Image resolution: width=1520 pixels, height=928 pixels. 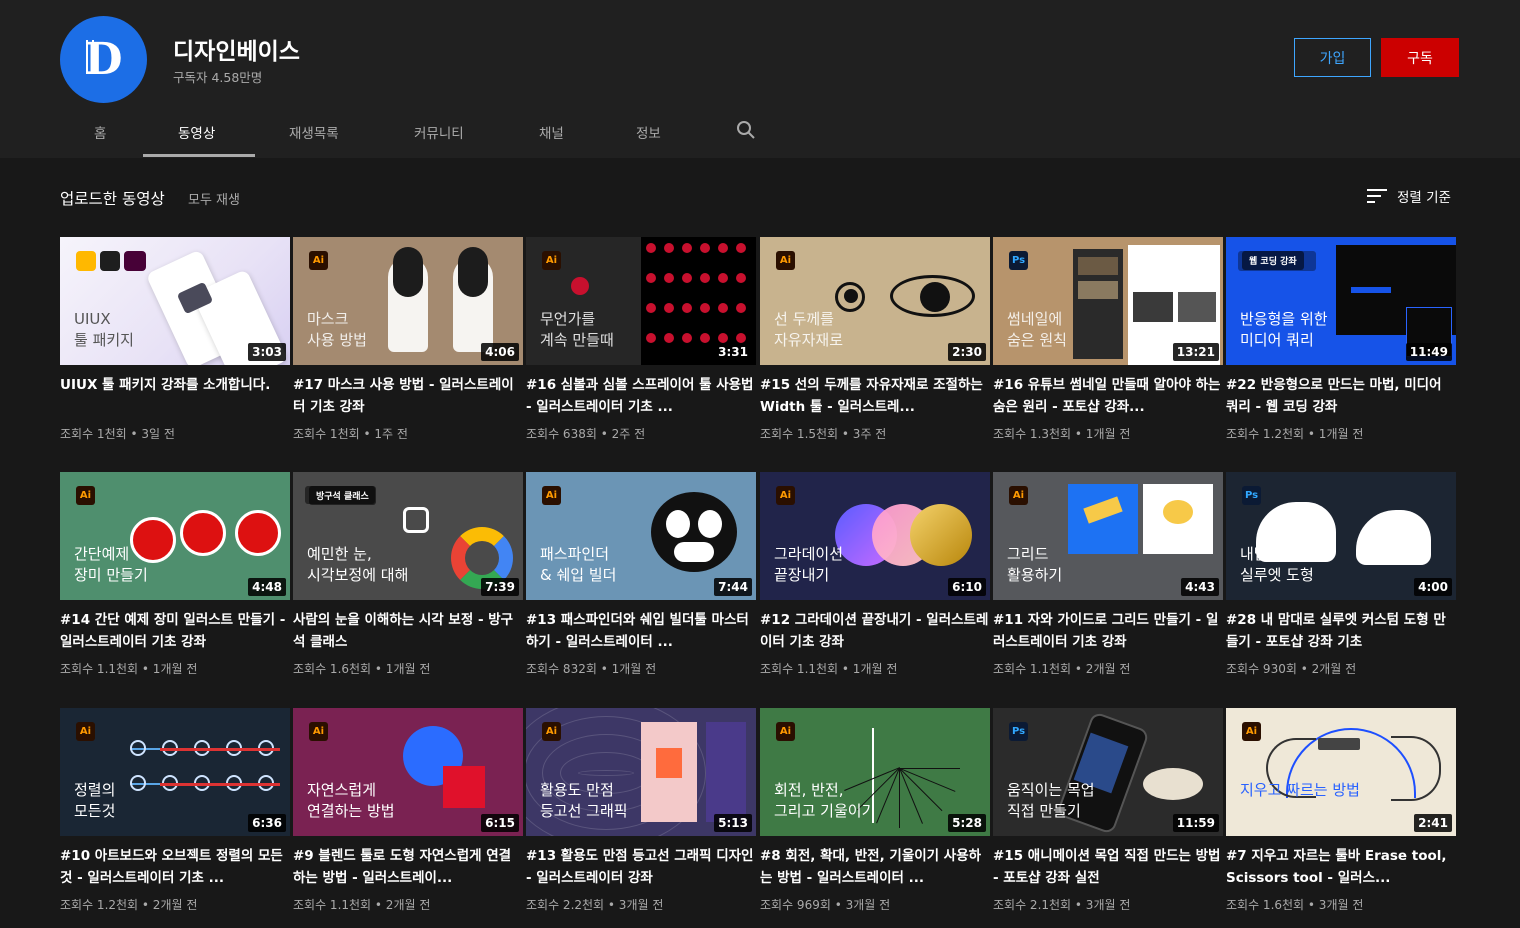 What do you see at coordinates (1341, 536) in the screenshot?
I see `video-thumbnail: Ps 내맘대로 실루엣 도형 4:00` at bounding box center [1341, 536].